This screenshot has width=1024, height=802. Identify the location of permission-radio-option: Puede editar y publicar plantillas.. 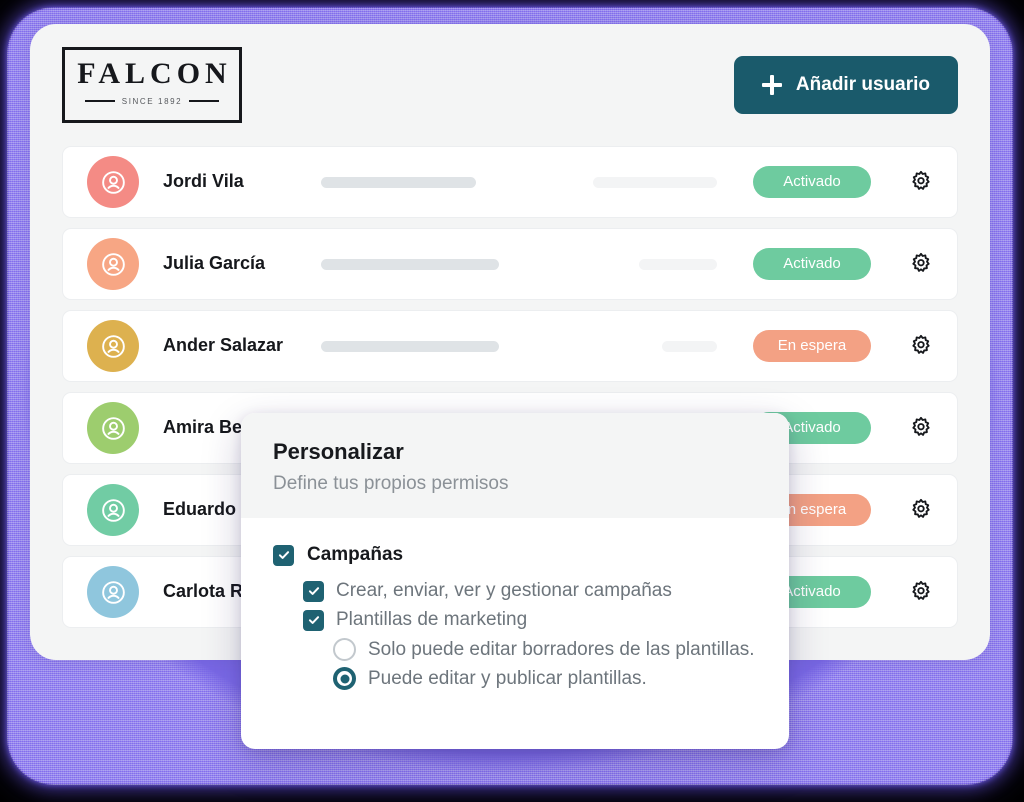
(545, 678).